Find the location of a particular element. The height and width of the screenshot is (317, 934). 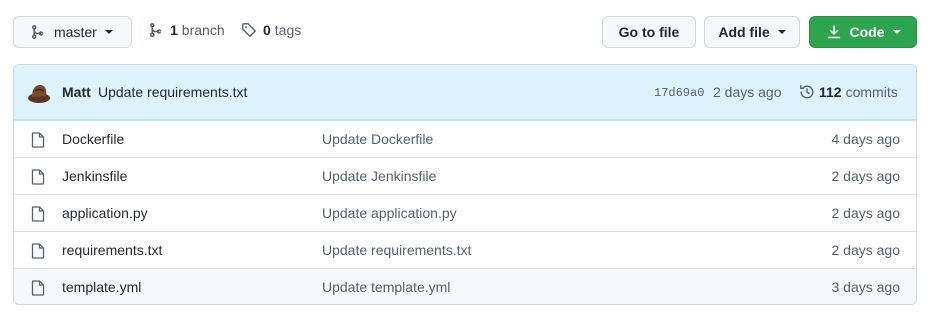

add-file-button: Add file is located at coordinates (752, 32).